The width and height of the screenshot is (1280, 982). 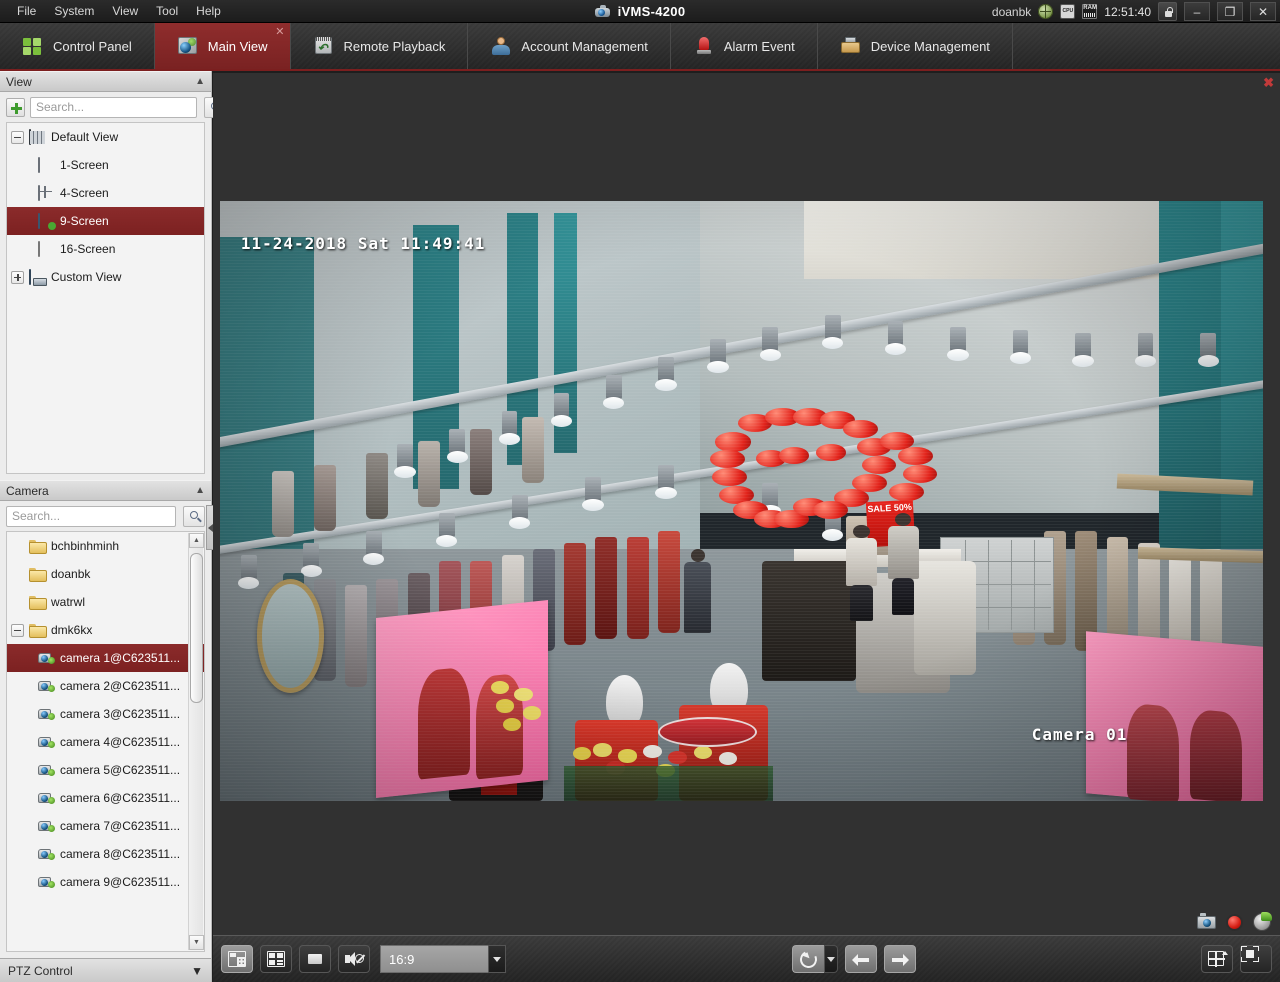 I want to click on capture-snapshot-icon, so click(x=1206, y=922).